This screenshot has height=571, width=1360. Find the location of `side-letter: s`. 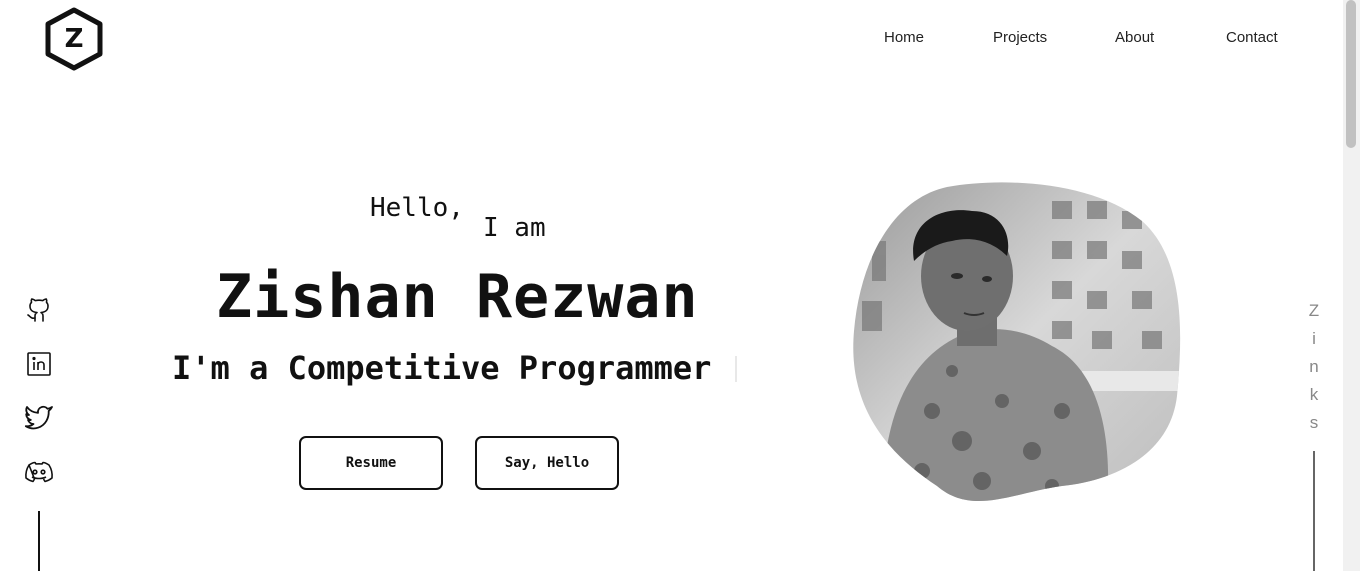

side-letter: s is located at coordinates (1314, 422).